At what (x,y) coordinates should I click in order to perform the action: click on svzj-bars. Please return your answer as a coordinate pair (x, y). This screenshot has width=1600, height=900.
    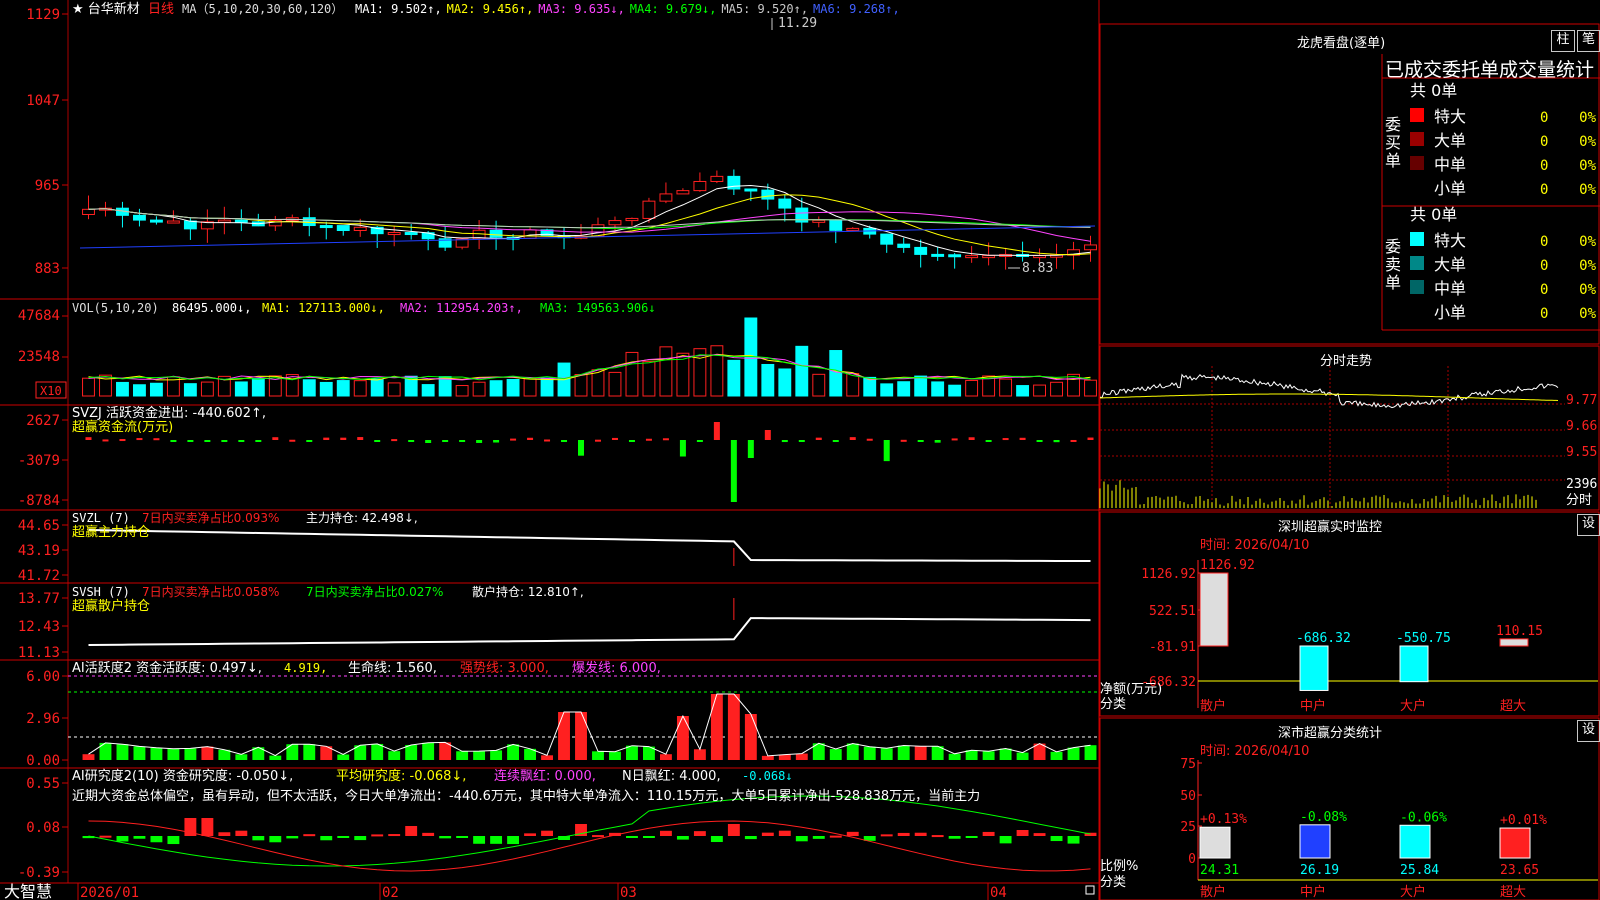
    Looking at the image, I should click on (589, 462).